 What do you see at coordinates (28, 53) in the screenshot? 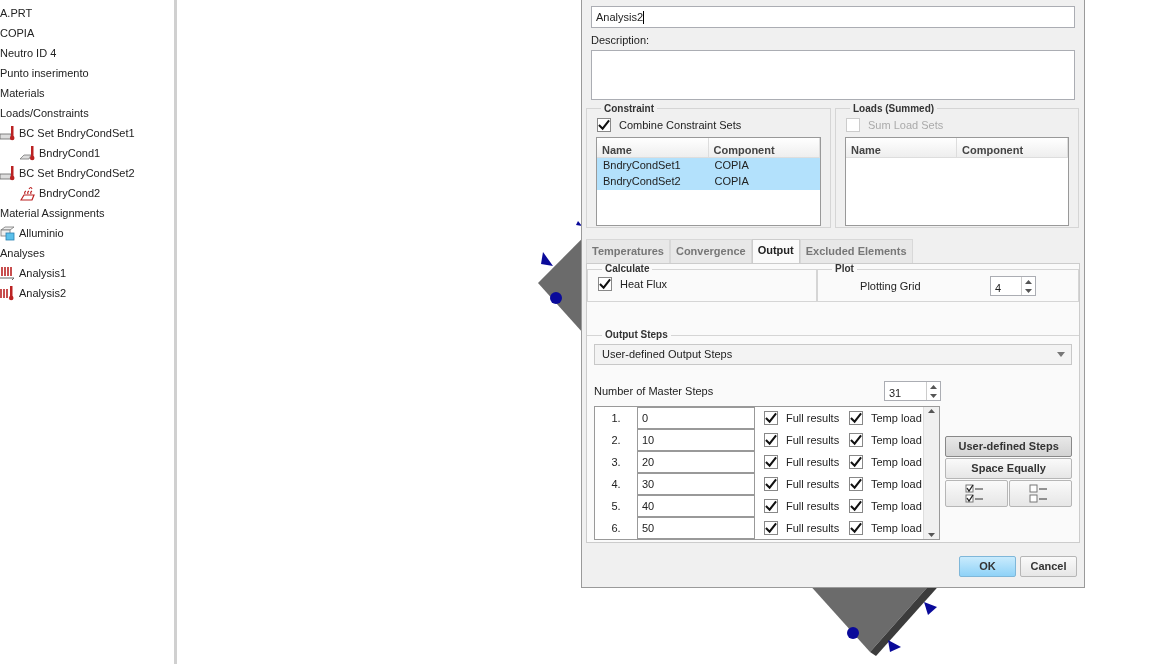
I see `tree-item: Neutro ID 4` at bounding box center [28, 53].